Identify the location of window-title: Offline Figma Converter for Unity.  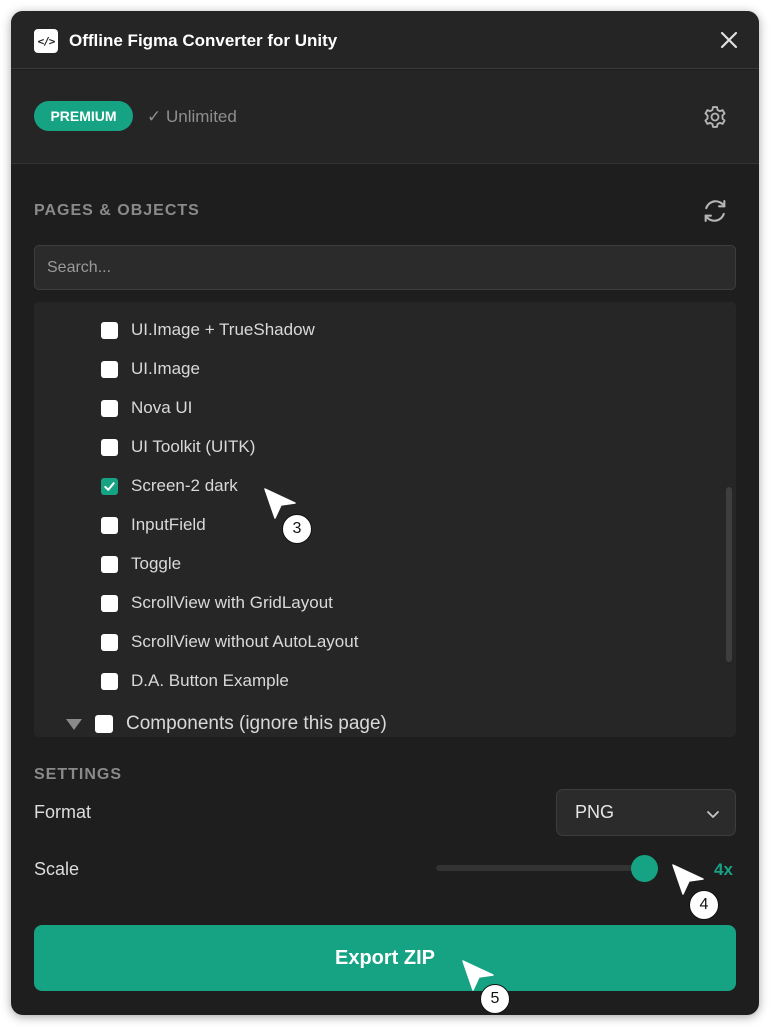
(203, 40).